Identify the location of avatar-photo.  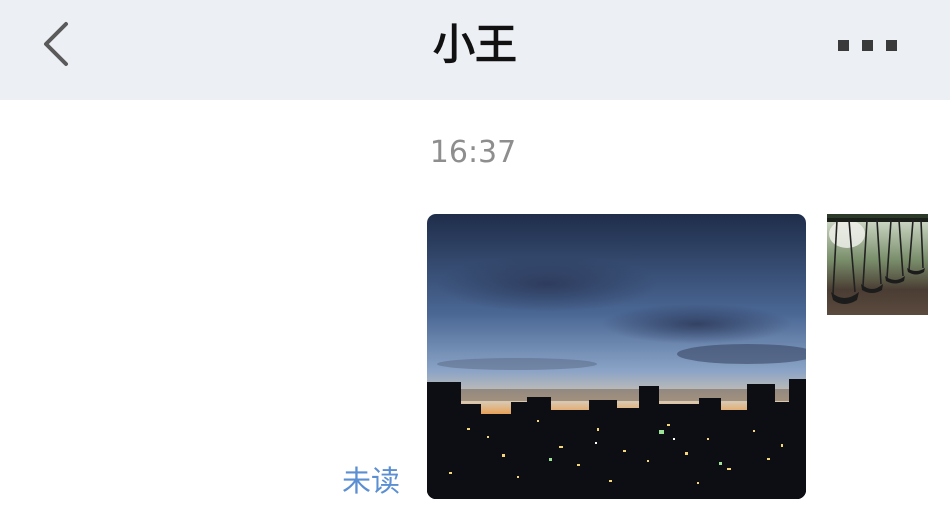
(877, 264).